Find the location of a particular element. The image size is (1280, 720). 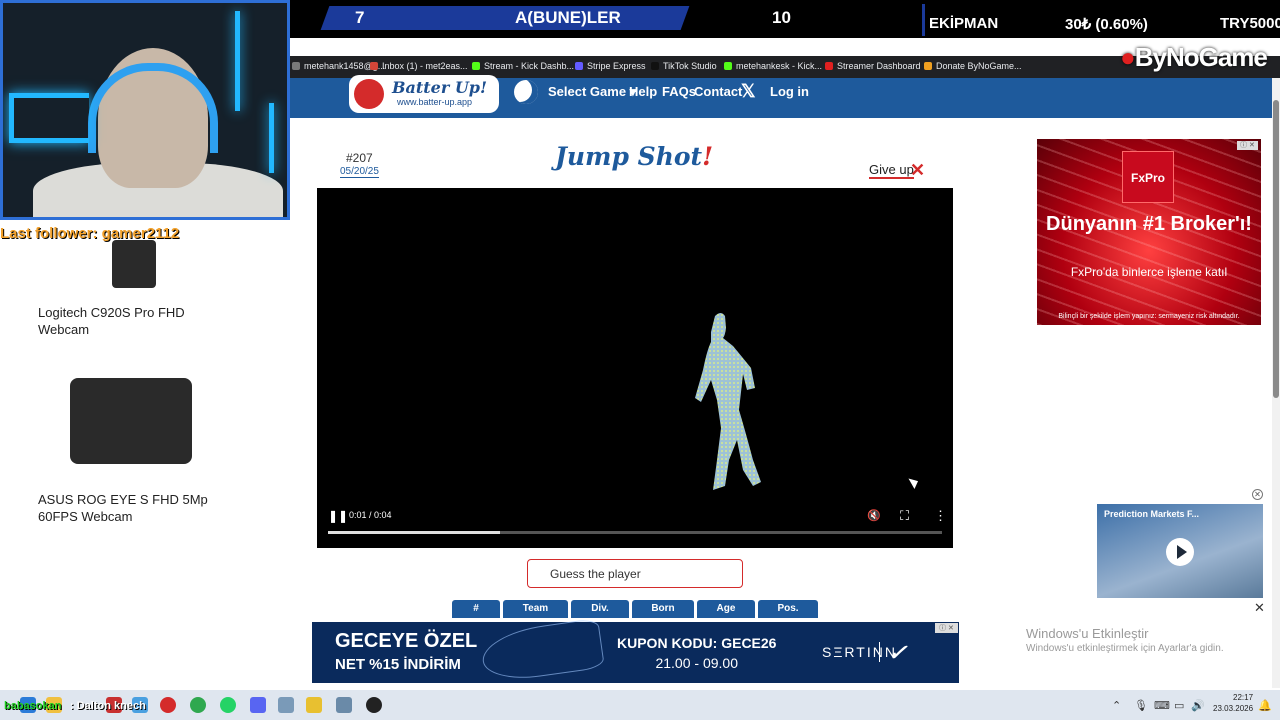

mute-icon: 🔇 is located at coordinates (874, 515).